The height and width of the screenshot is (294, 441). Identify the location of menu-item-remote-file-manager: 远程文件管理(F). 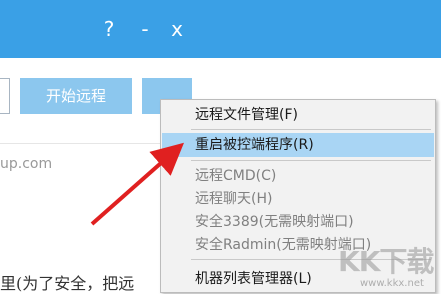
(298, 115).